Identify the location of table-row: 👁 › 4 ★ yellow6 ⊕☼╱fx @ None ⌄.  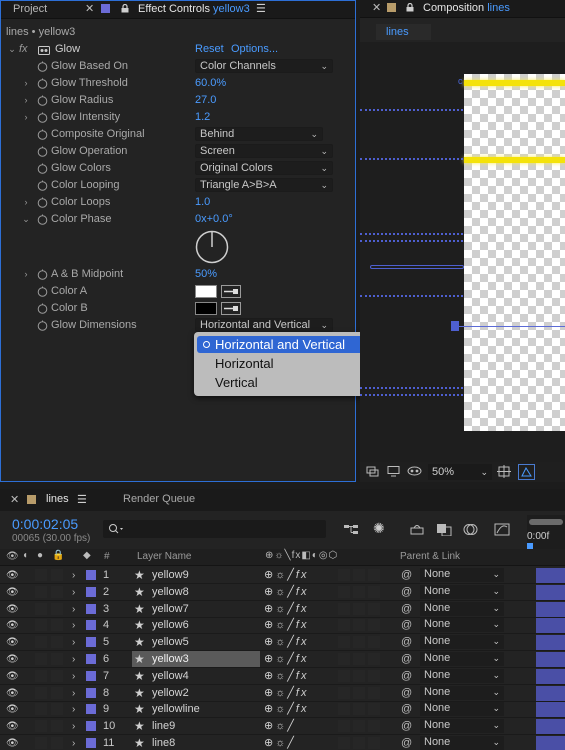
(282, 626).